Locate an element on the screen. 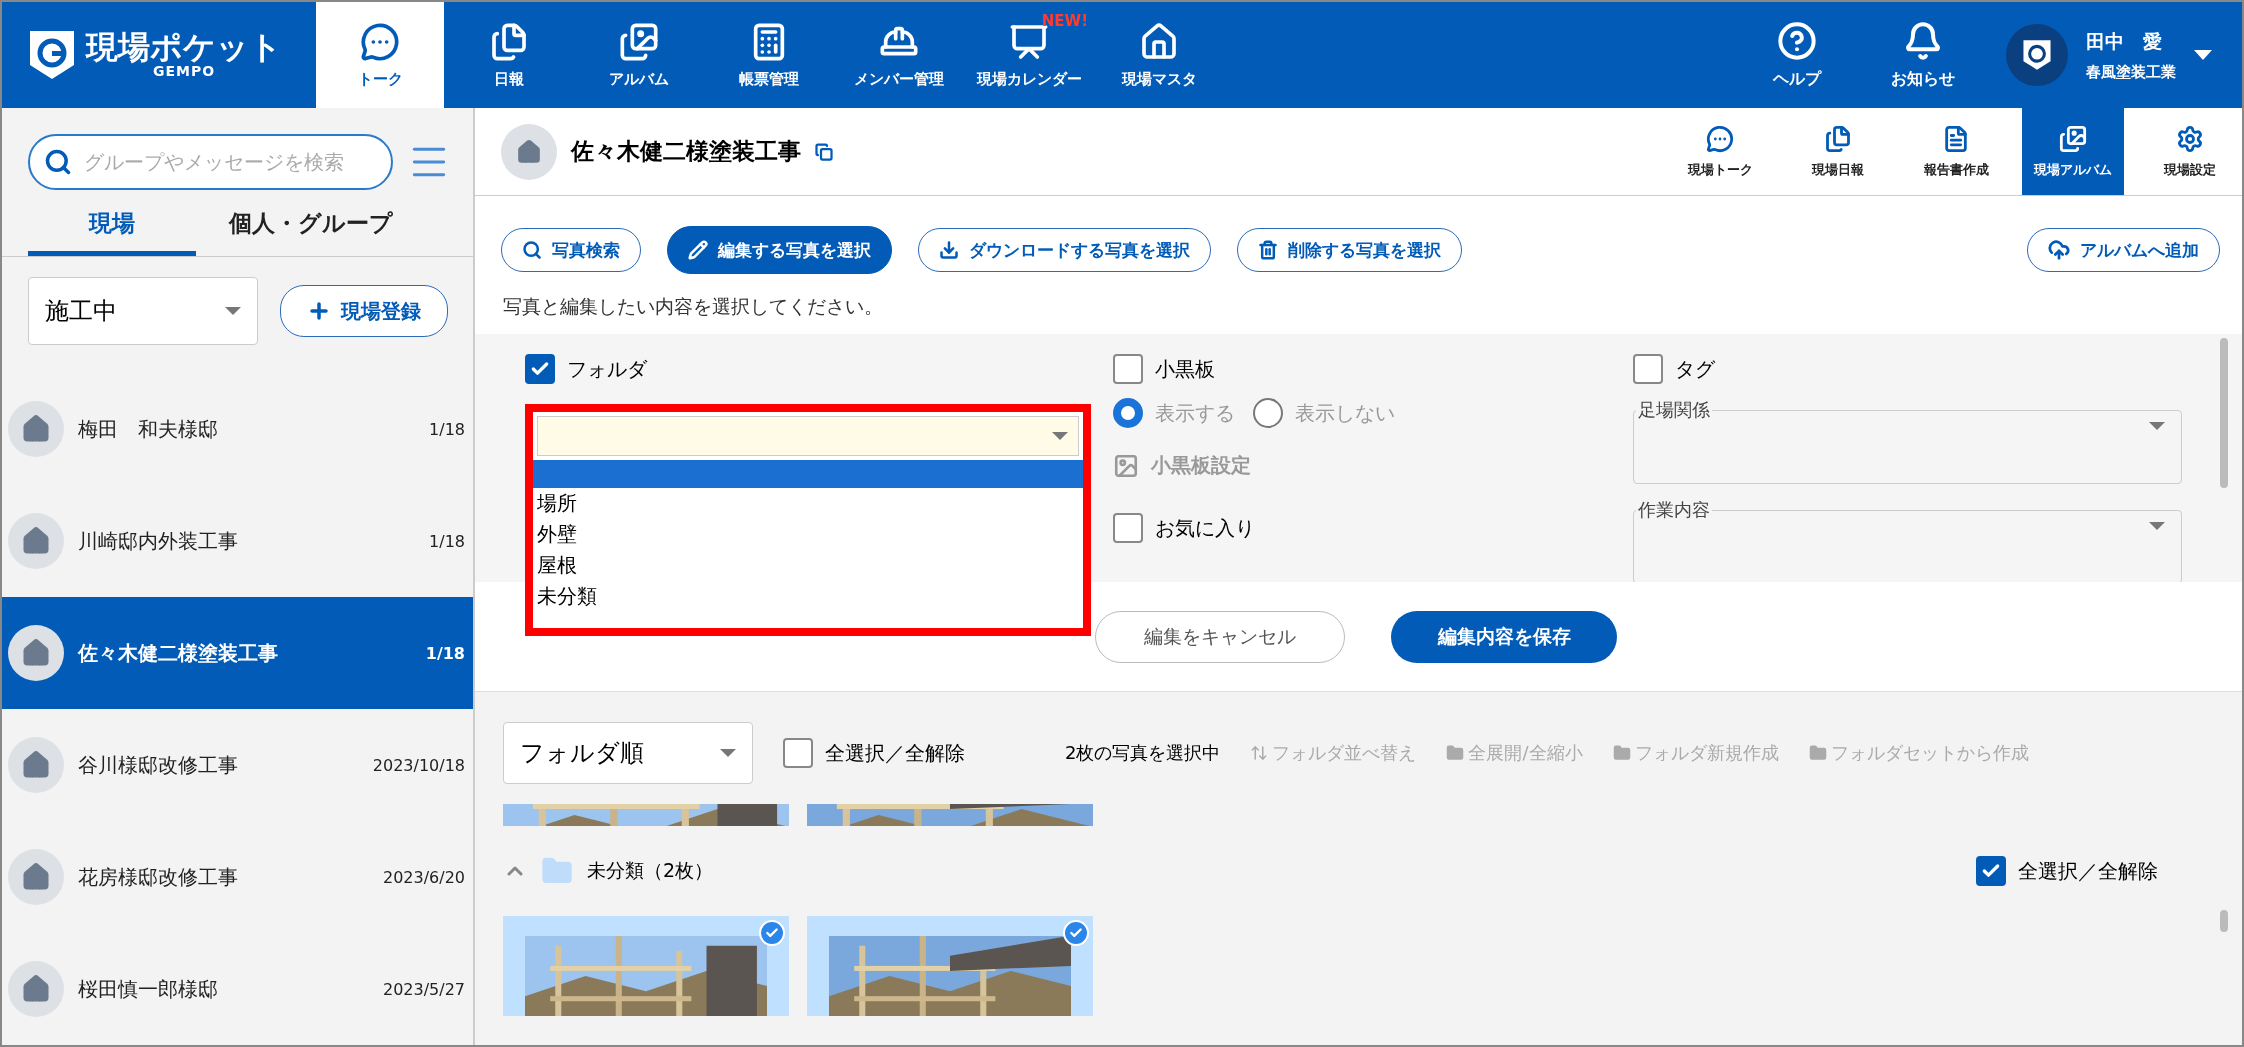  project-tab: 現場日報 is located at coordinates (1838, 151).